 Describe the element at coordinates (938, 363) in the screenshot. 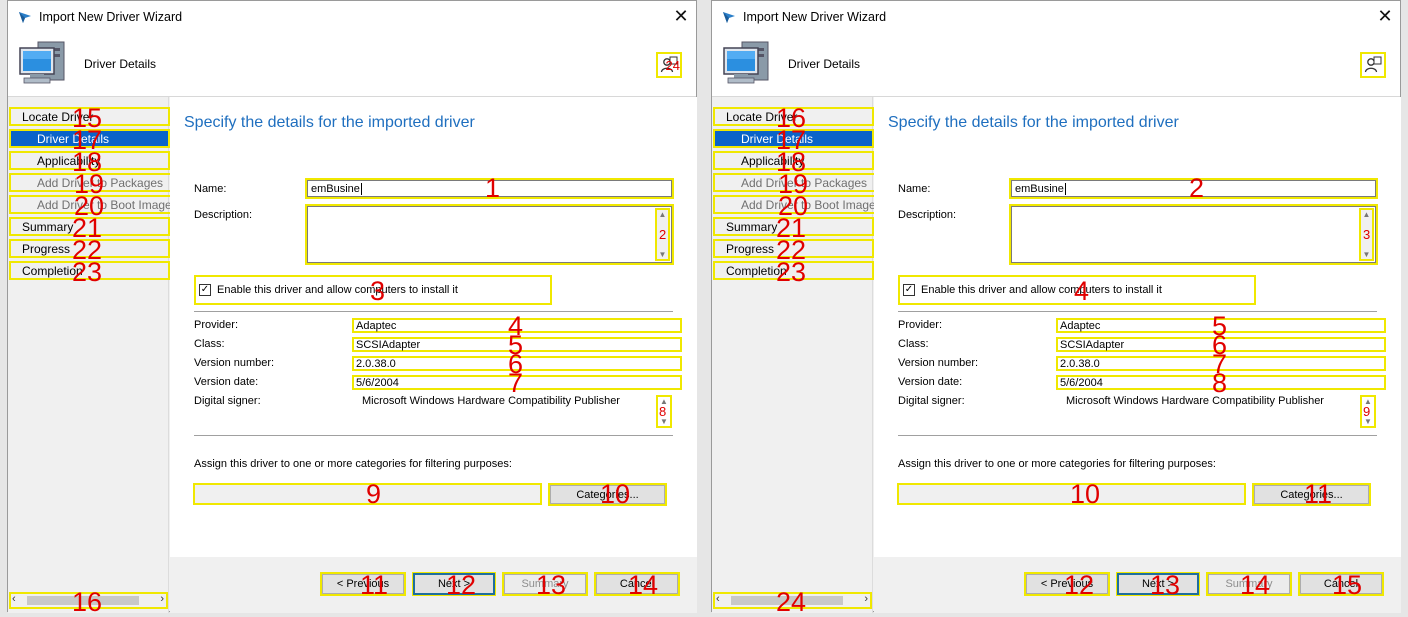

I see `version-number-label: Version number:` at that location.